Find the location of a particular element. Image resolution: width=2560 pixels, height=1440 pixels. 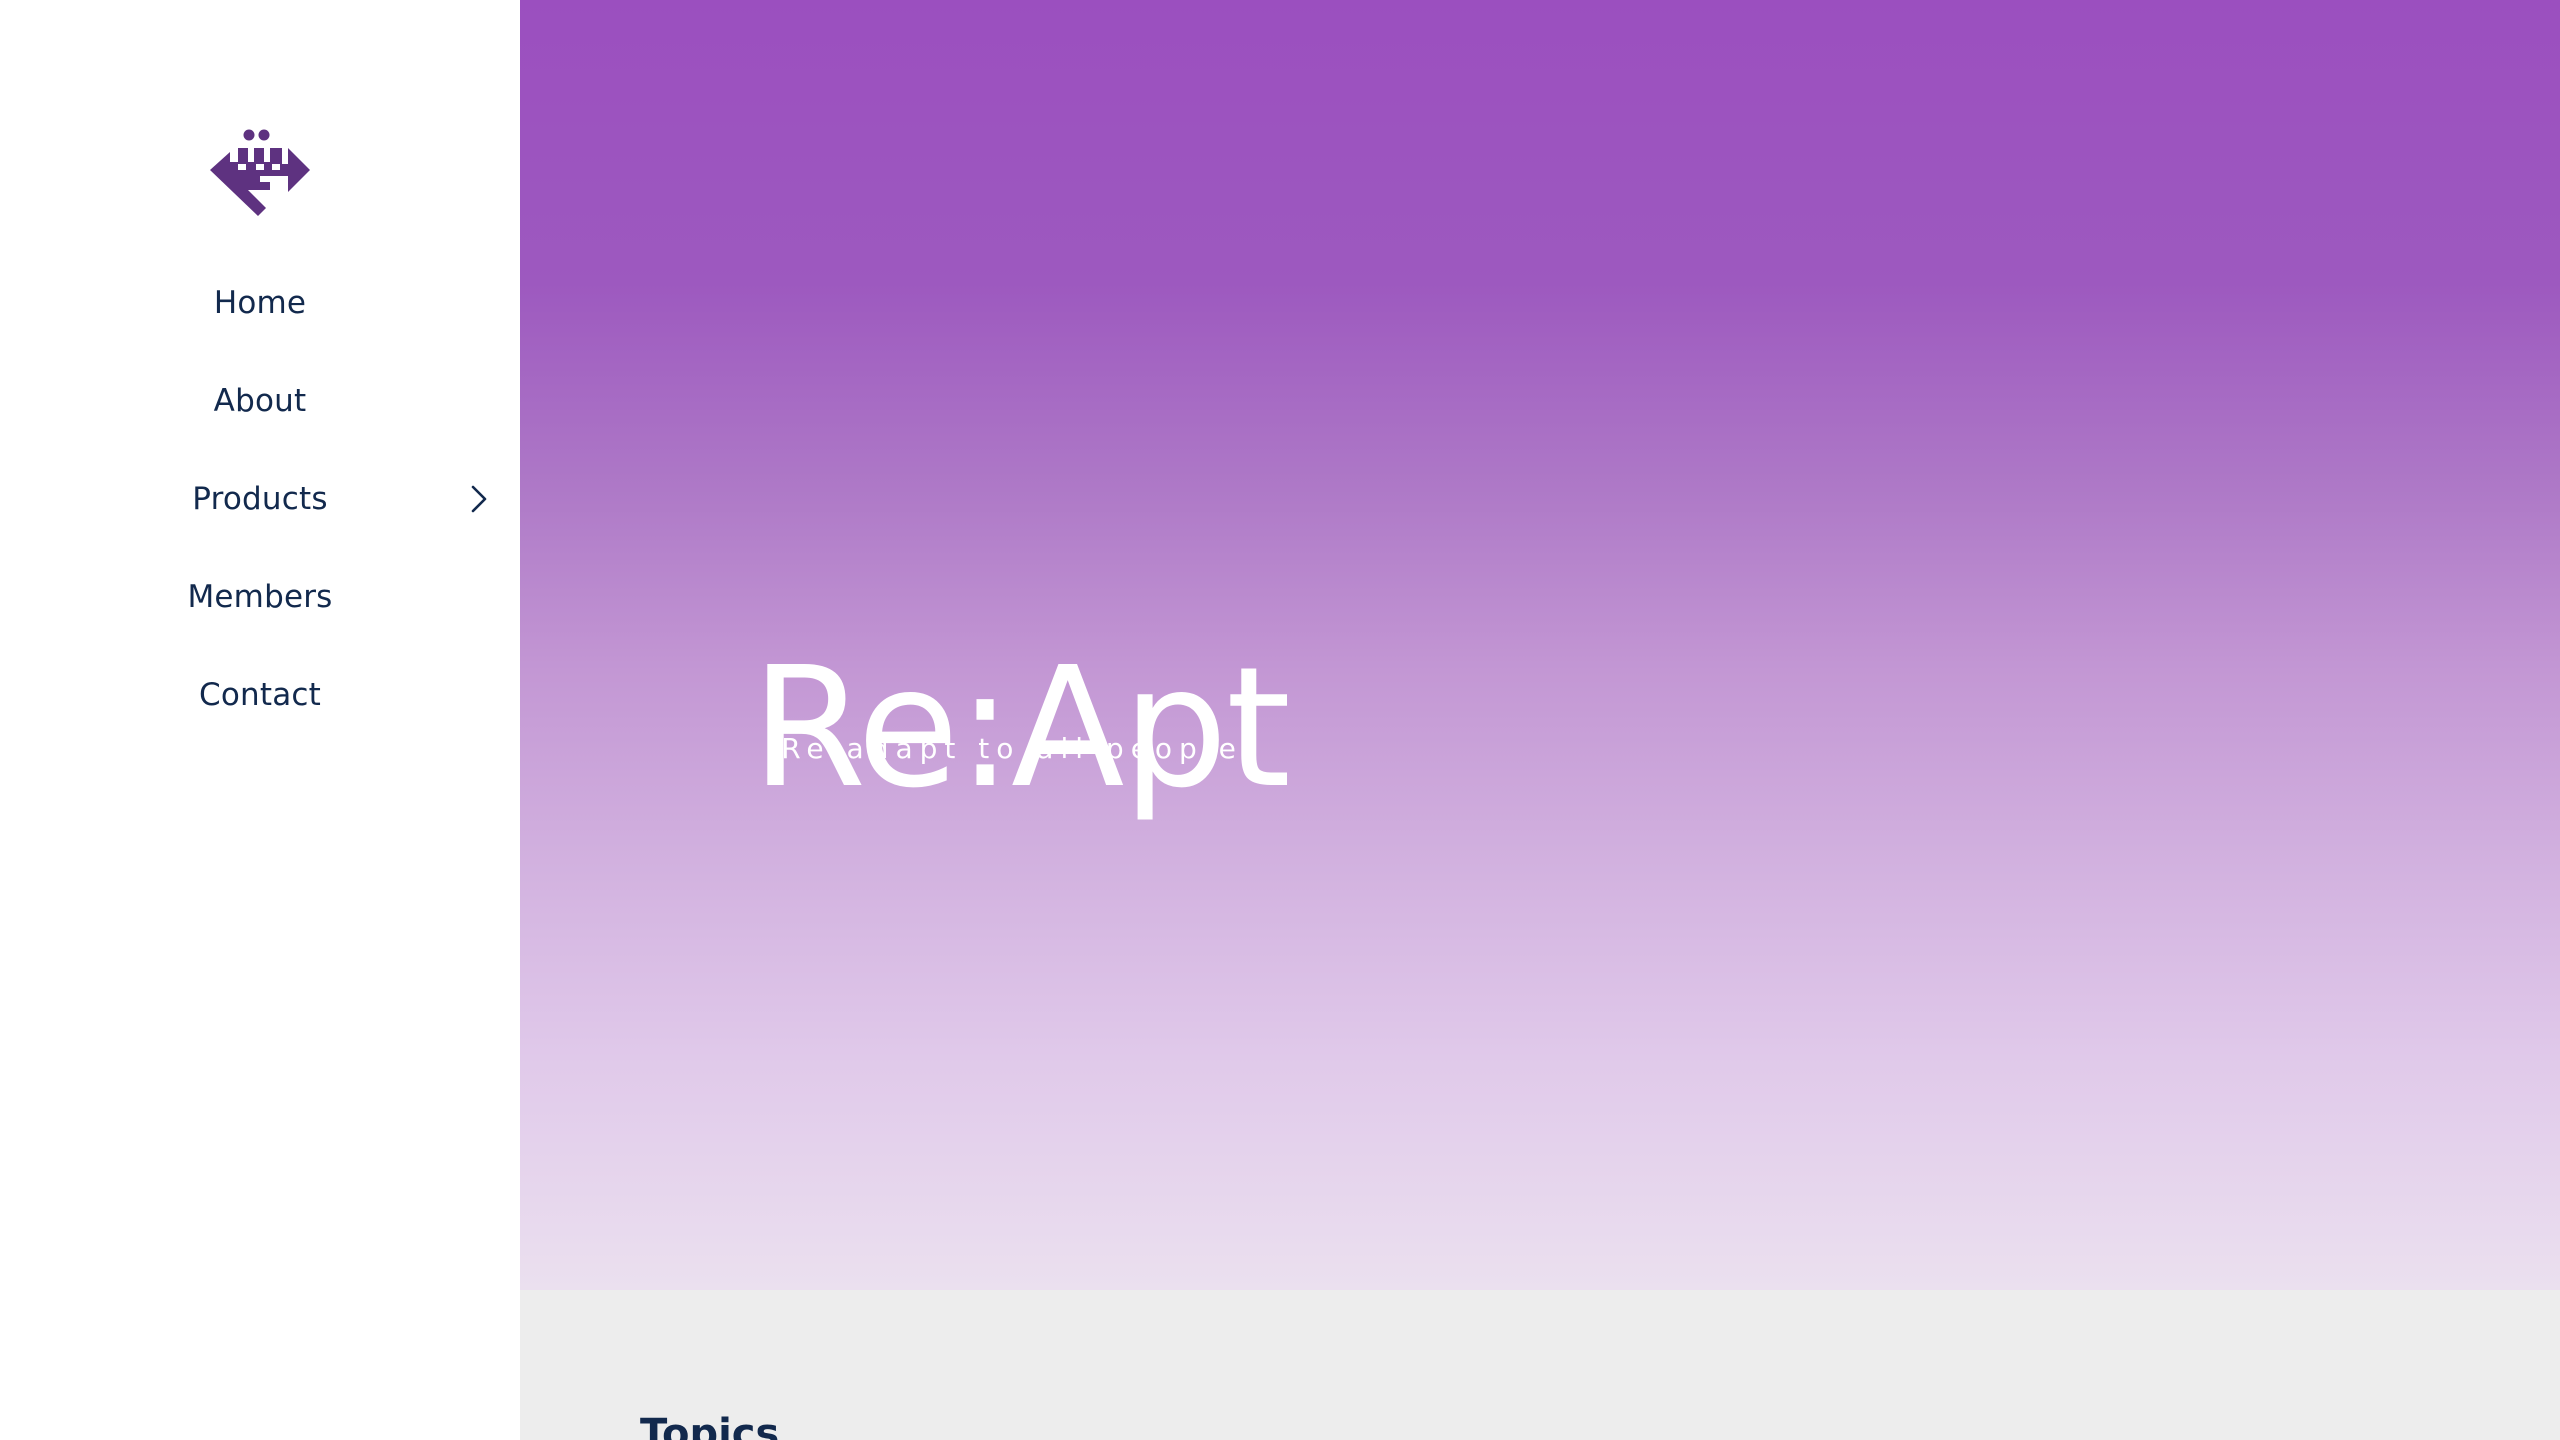

nav-item-members: Members is located at coordinates (260, 597).